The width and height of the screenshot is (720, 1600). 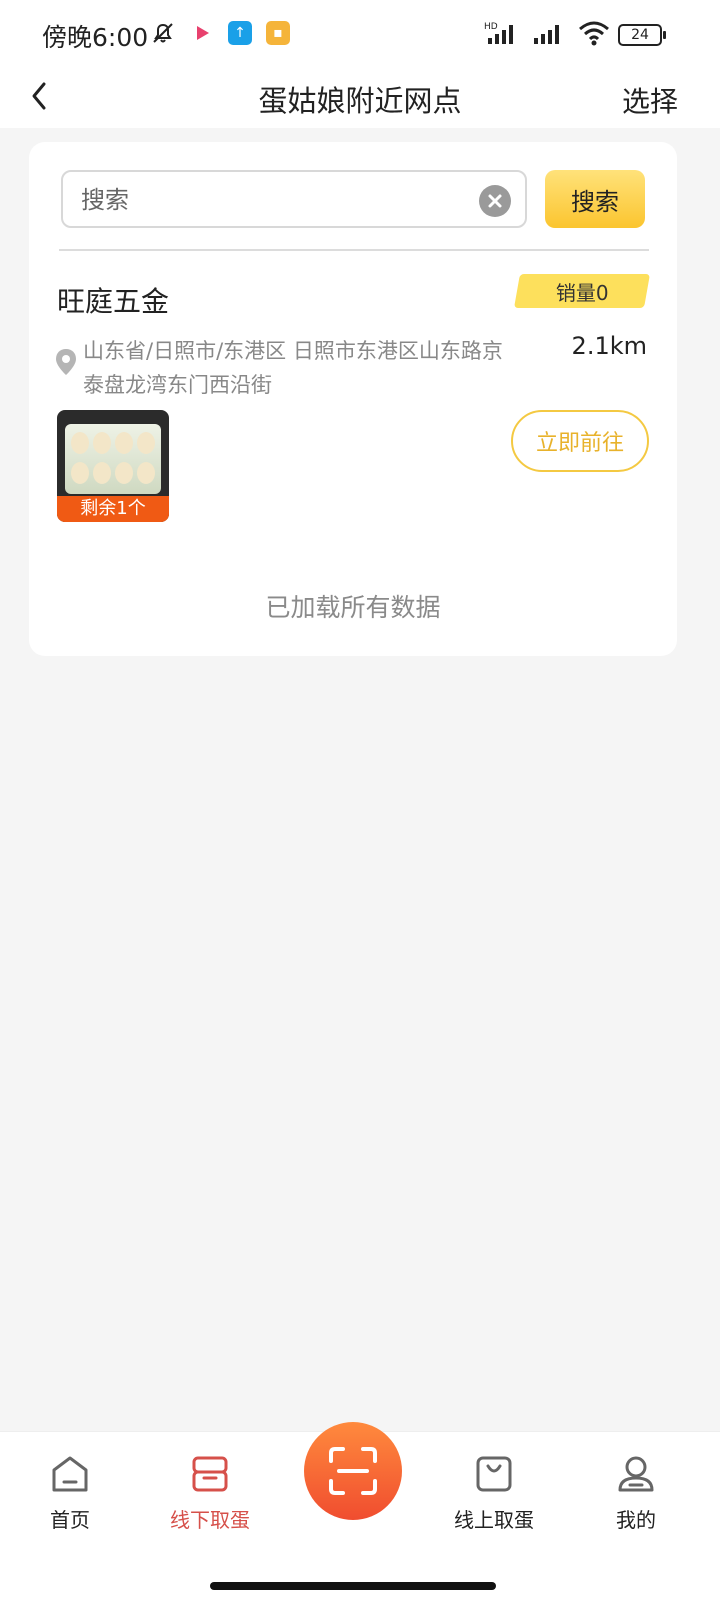 What do you see at coordinates (293, 368) in the screenshot?
I see `store-address: 山东省/日照市/东港区 日照市东港区山东路京泰盘龙湾东门西沿街` at bounding box center [293, 368].